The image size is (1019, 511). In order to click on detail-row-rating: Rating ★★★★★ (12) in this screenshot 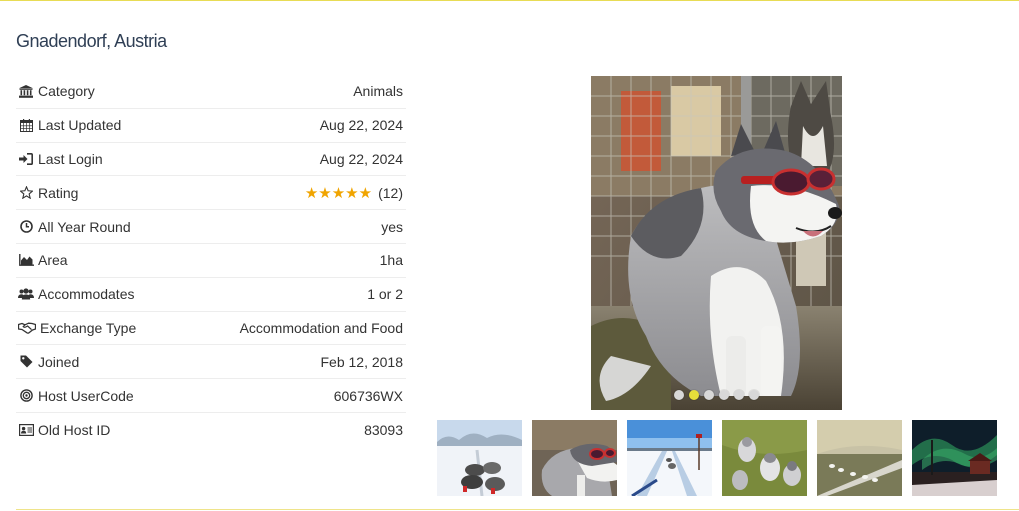, I will do `click(211, 193)`.